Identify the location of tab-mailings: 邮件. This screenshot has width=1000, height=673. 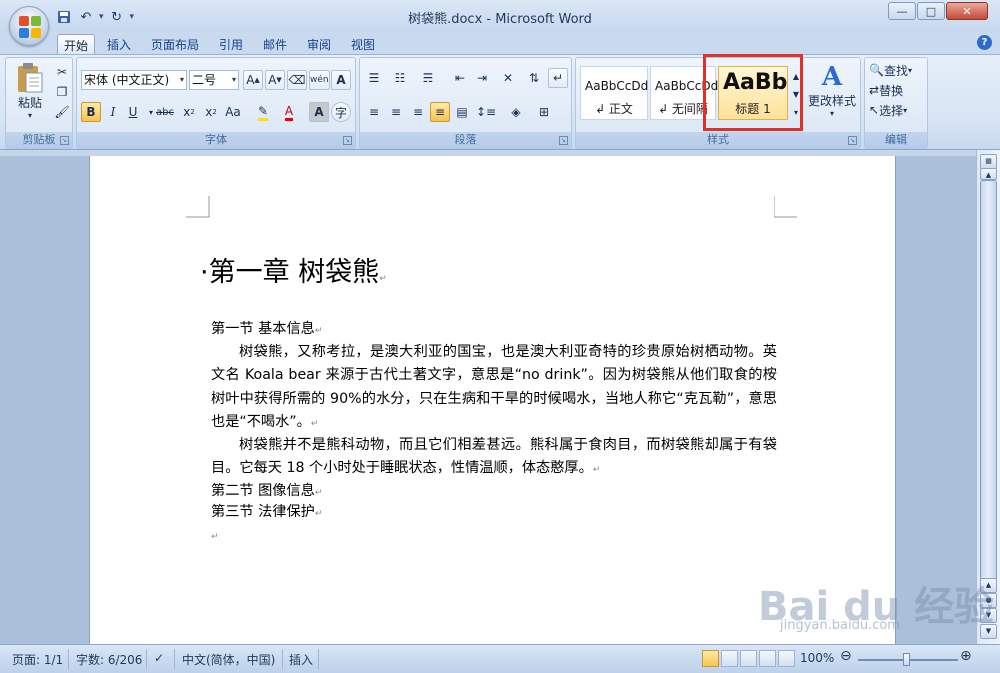
(275, 44).